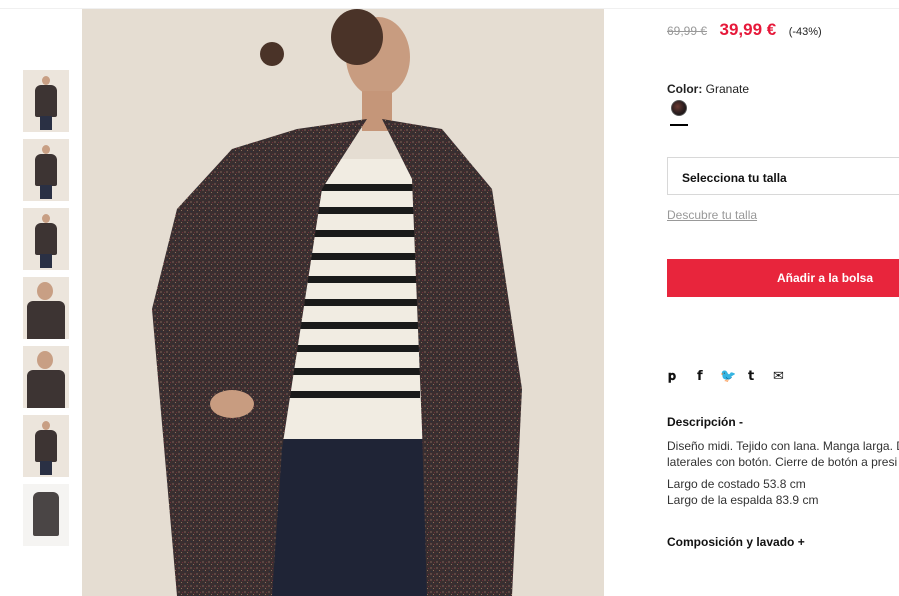 Image resolution: width=899 pixels, height=596 pixels. Describe the element at coordinates (736, 542) in the screenshot. I see `composition-toggle: Composición y lavado +` at that location.